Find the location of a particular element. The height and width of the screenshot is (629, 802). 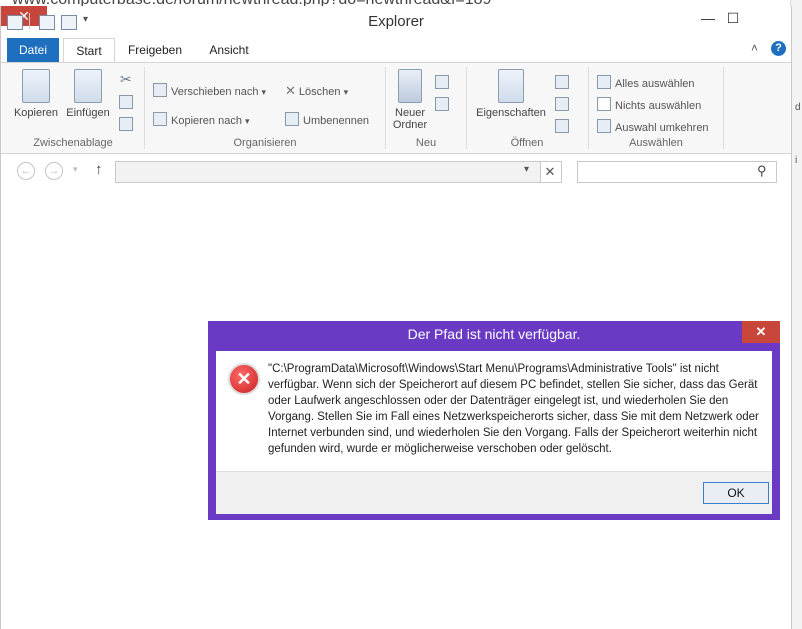

paste-shortcut-icon is located at coordinates (126, 124).